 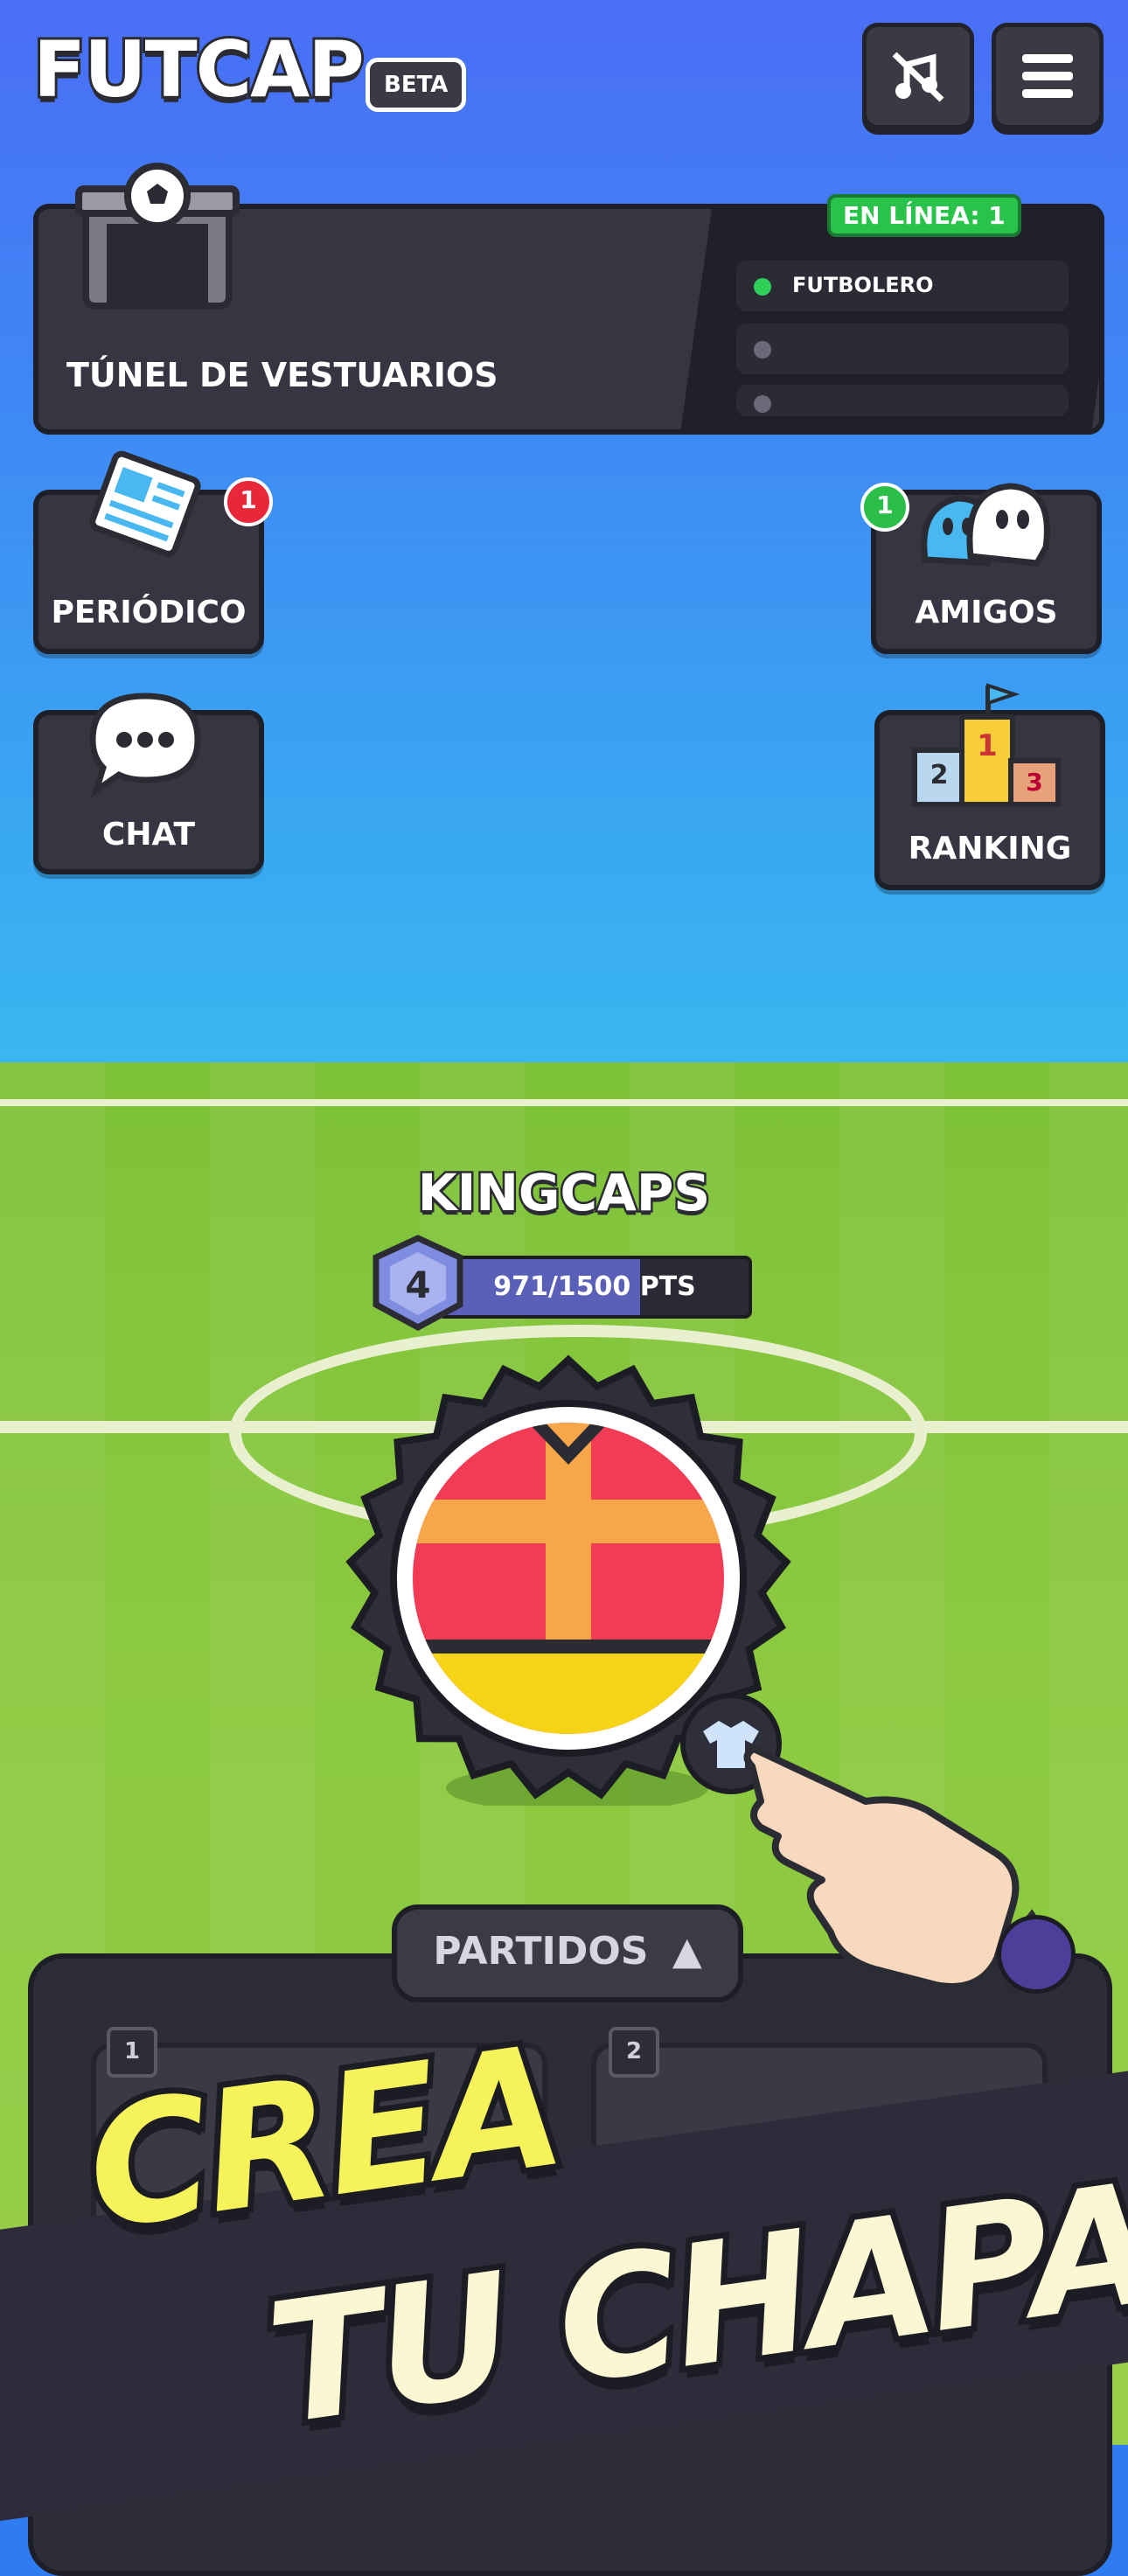 I want to click on player-name: FUTBOLERO, so click(x=863, y=285).